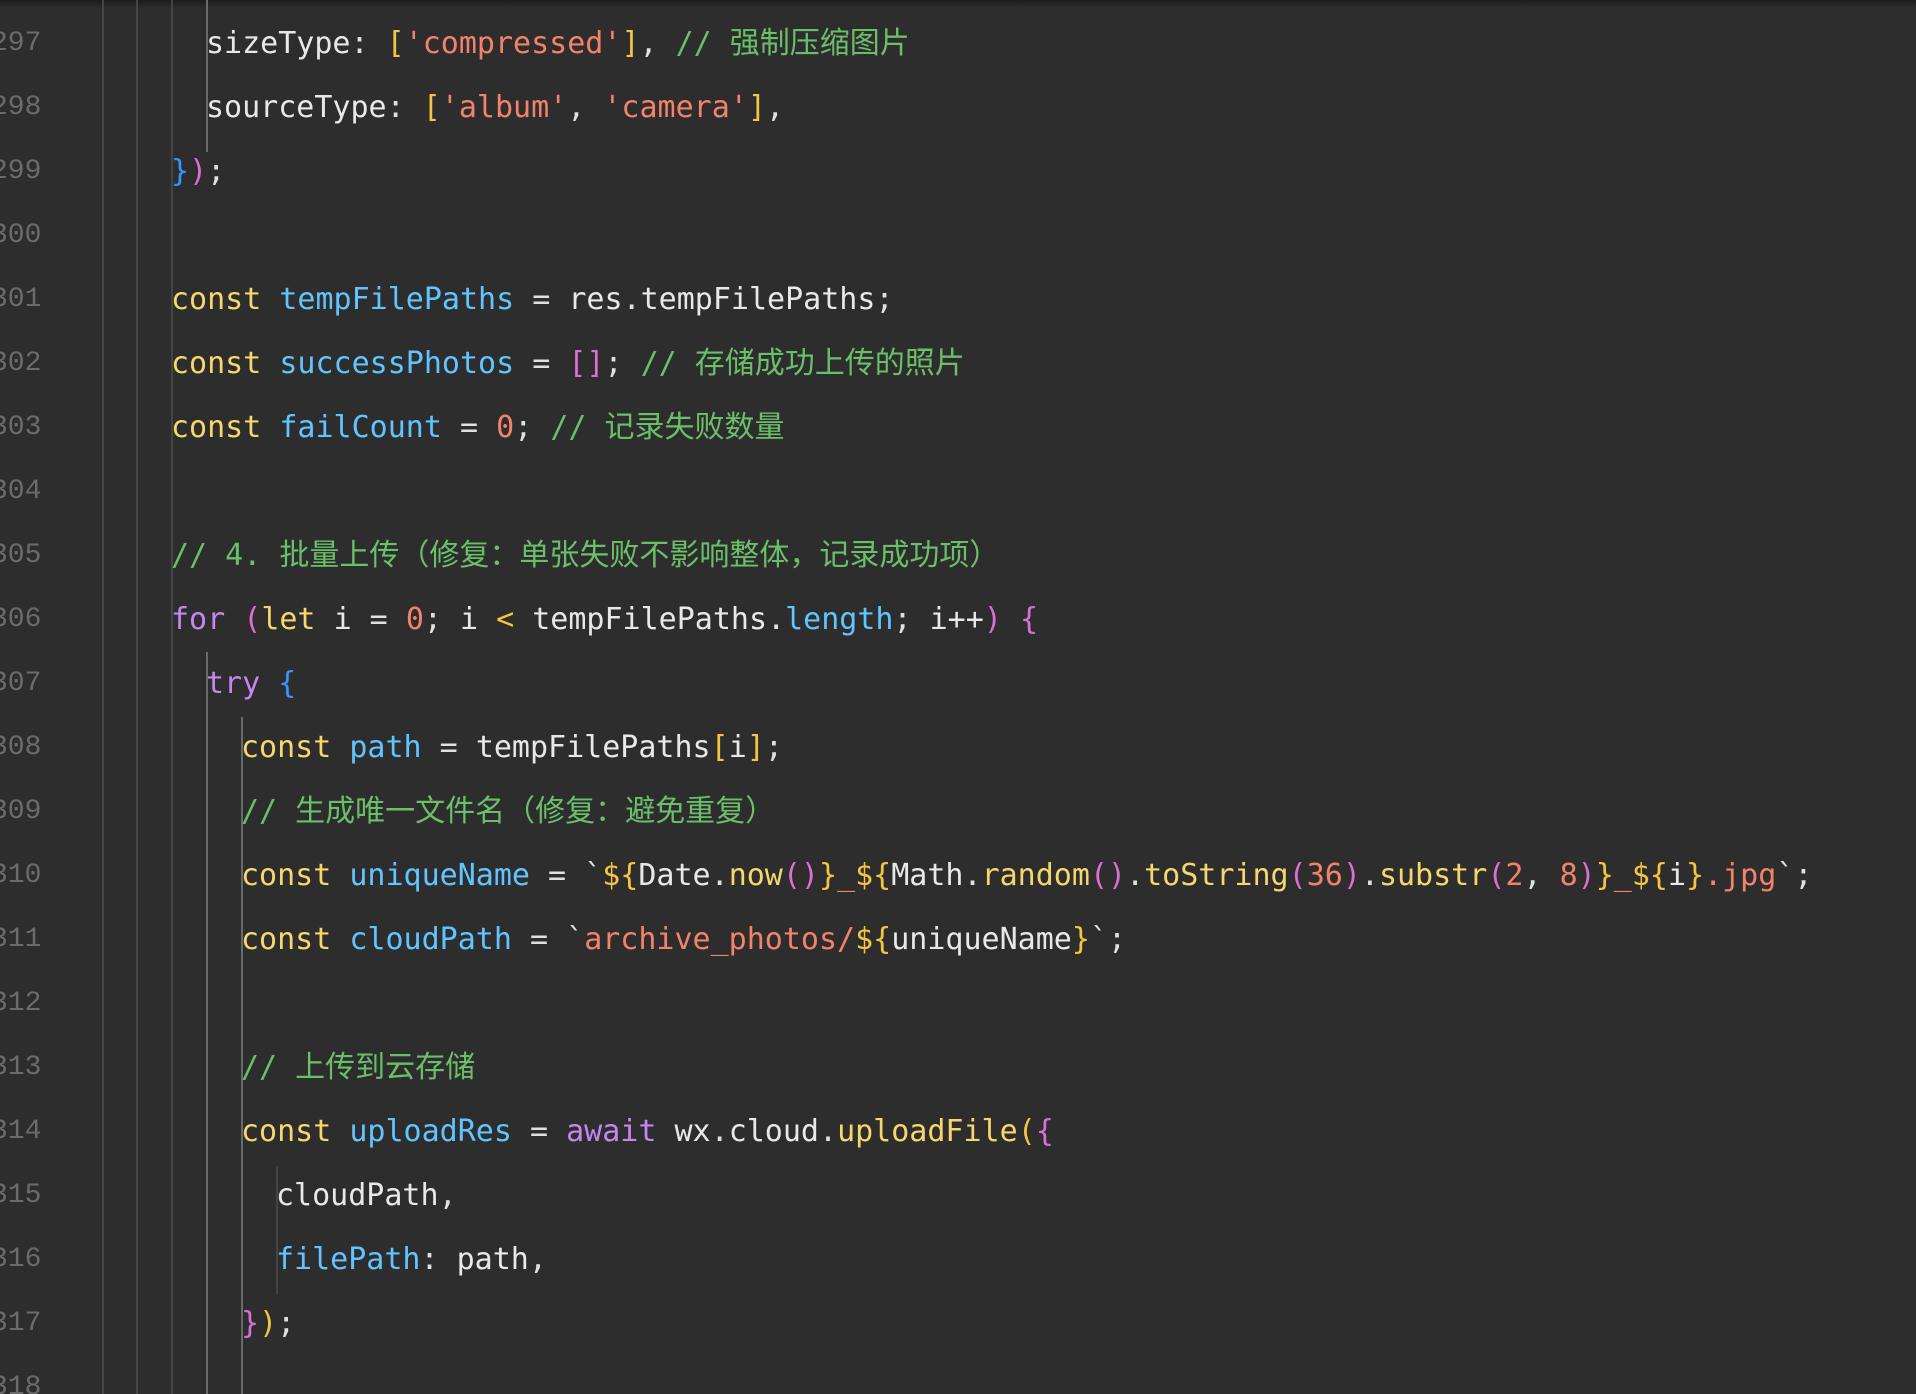 Image resolution: width=1916 pixels, height=1394 pixels. Describe the element at coordinates (348, 1259) in the screenshot. I see `code-token: filePath` at that location.